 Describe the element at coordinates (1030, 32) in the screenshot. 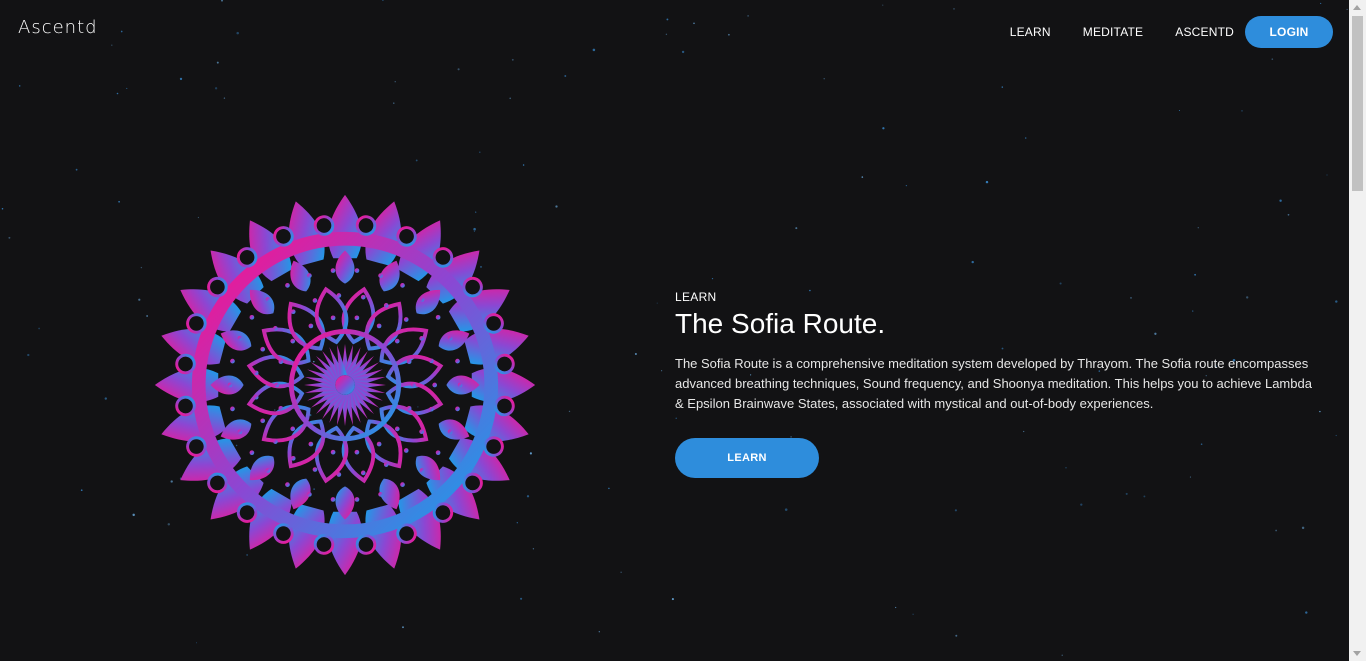

I see `nav-link-learn: LEARN` at that location.